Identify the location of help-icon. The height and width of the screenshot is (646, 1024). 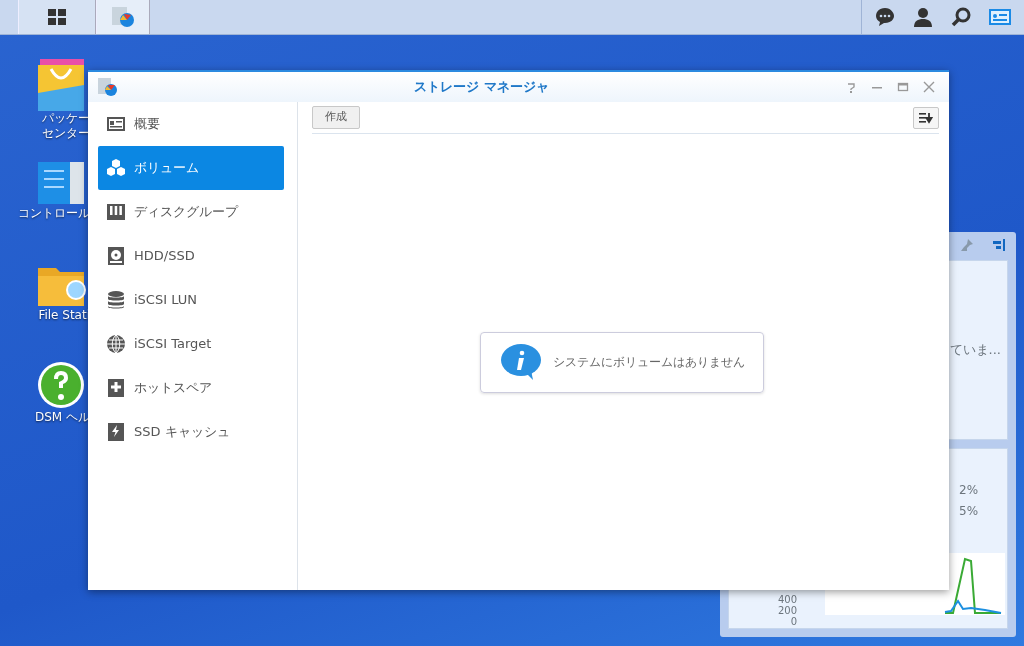
(61, 385).